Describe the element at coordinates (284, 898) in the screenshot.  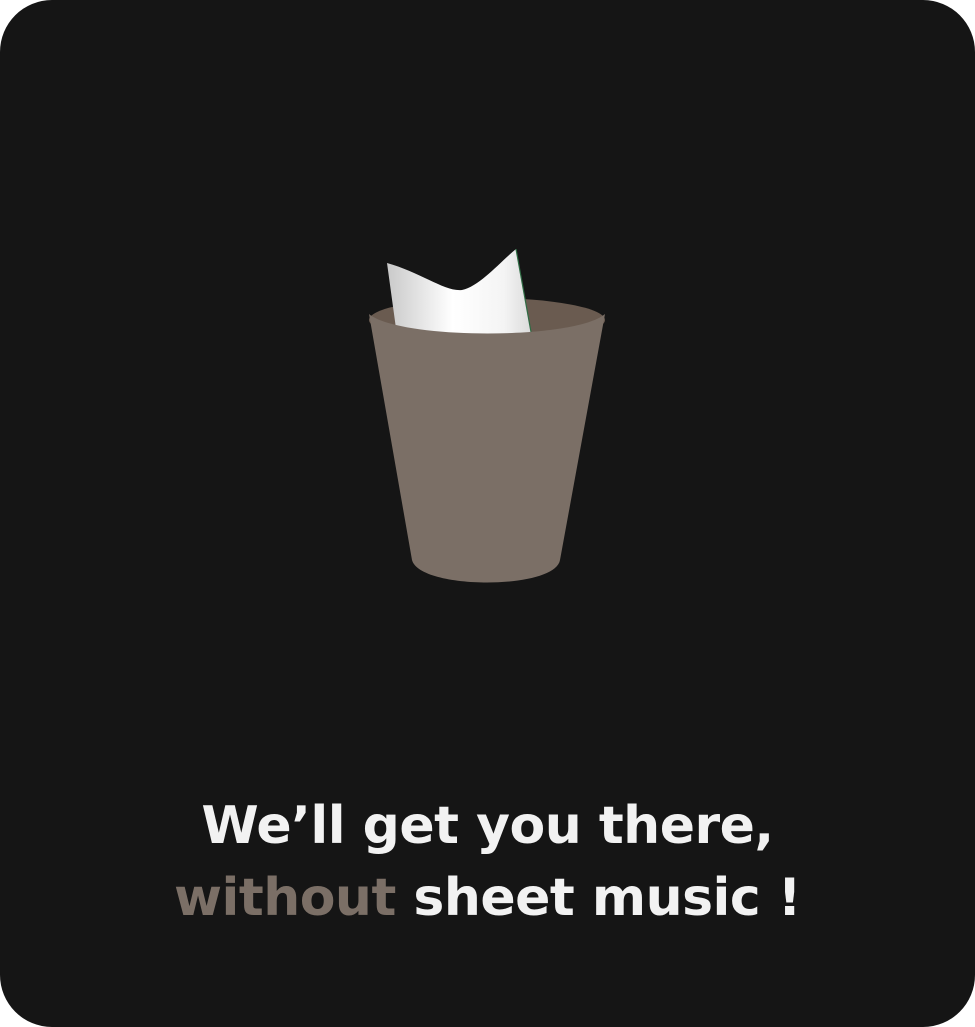
I see `headline-accent-word: without` at that location.